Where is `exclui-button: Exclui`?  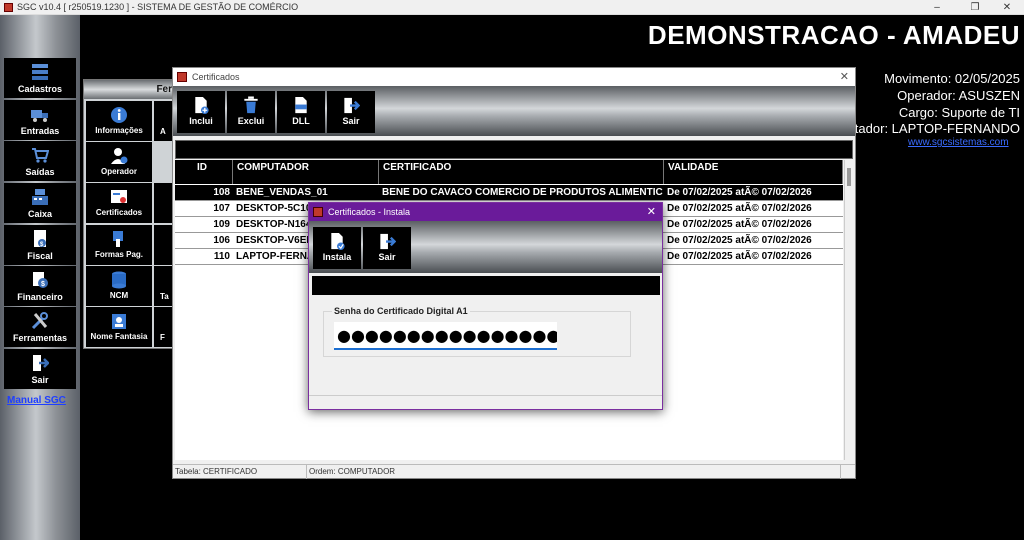 exclui-button: Exclui is located at coordinates (251, 112).